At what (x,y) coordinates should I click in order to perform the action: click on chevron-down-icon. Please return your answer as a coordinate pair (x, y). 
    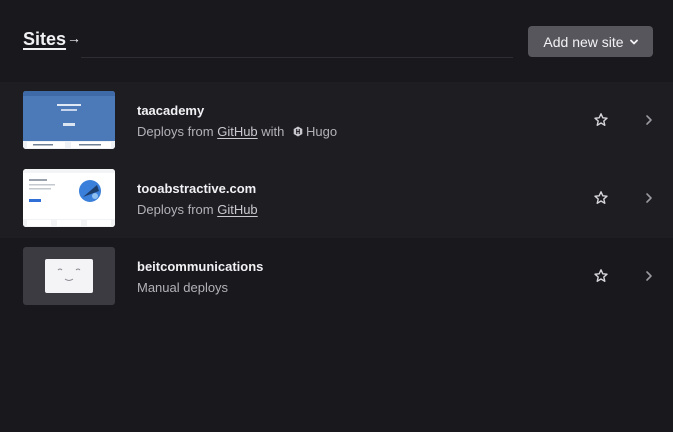
    Looking at the image, I should click on (633, 41).